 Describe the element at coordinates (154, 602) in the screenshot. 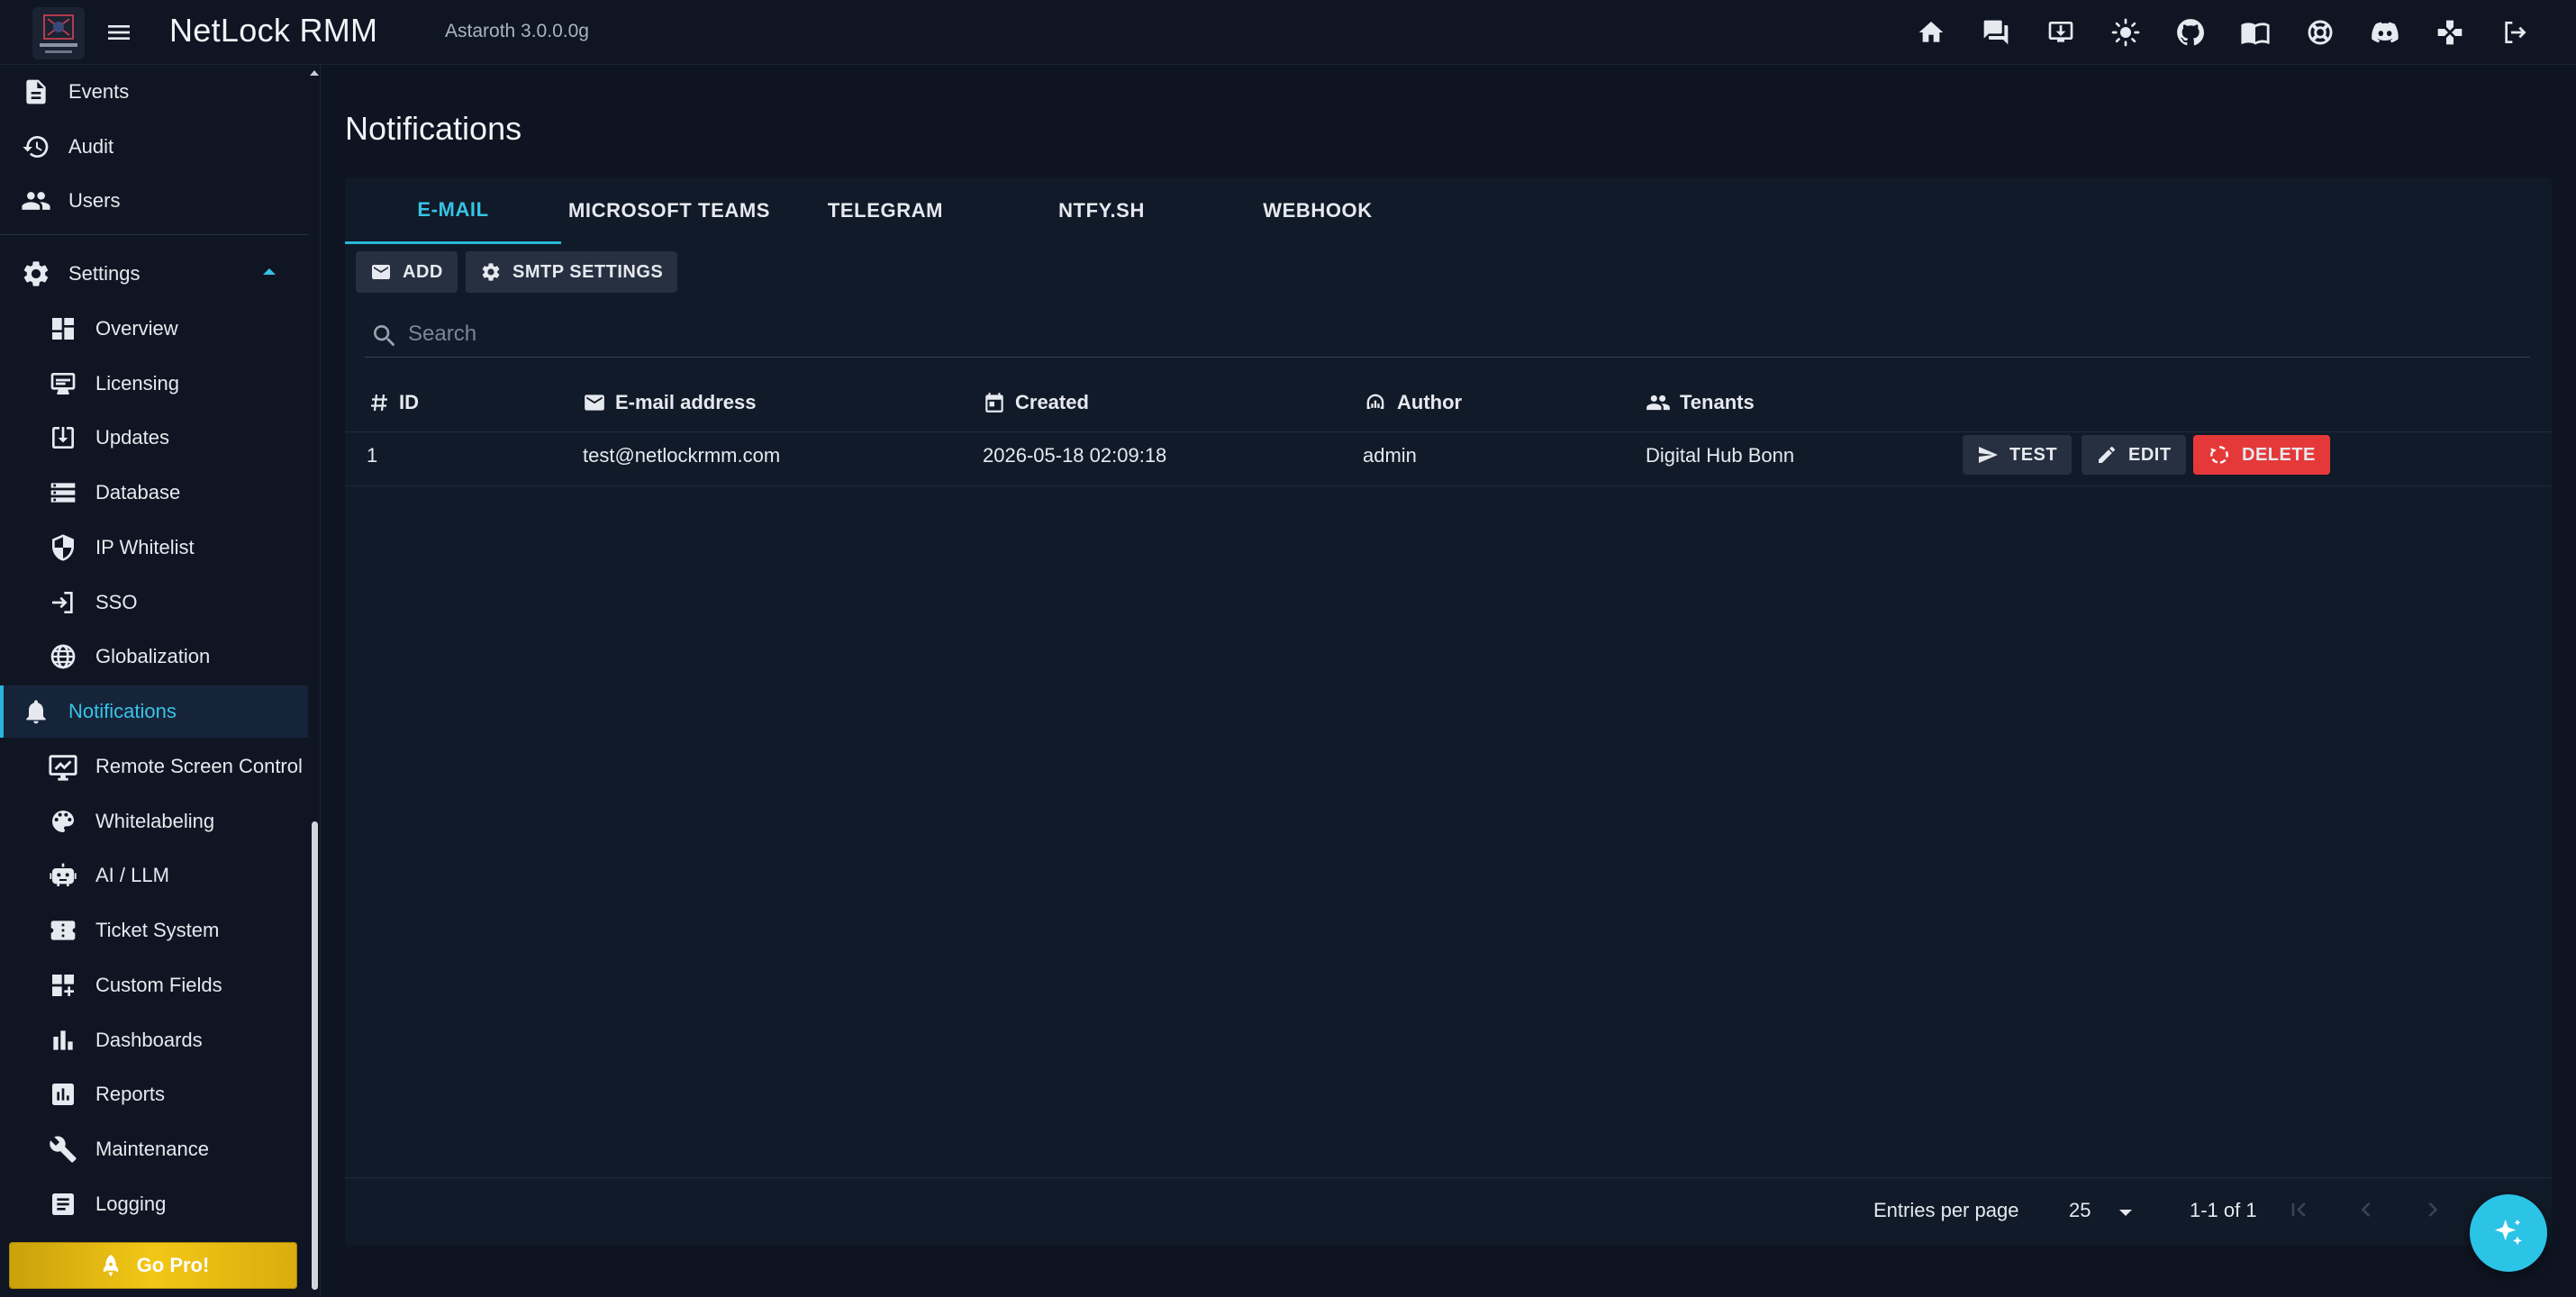

I see `sidebar-item-sso: SSO` at that location.